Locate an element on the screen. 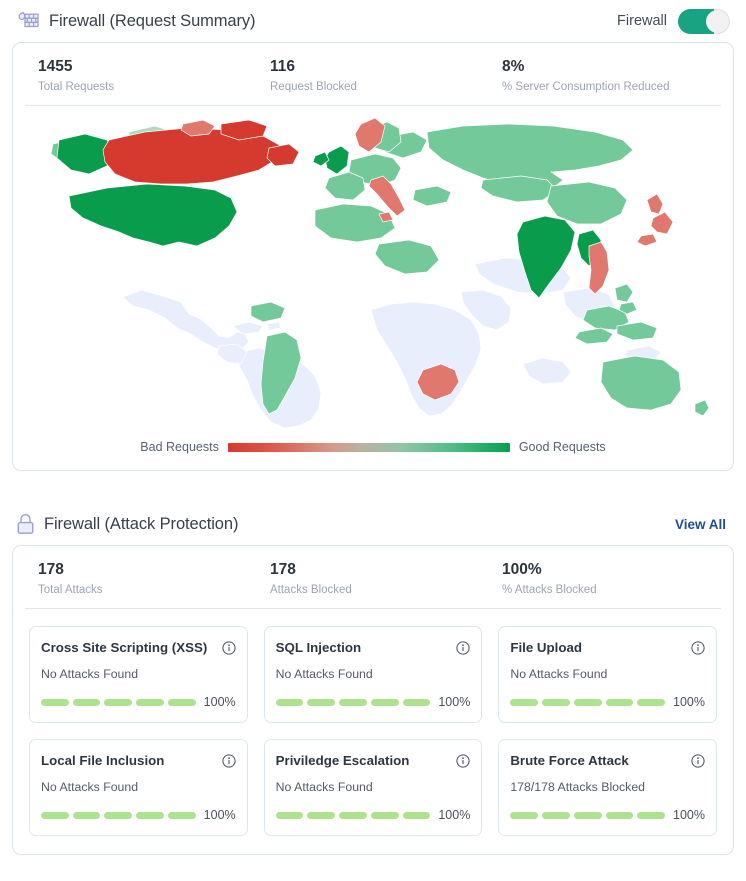  map-base-countries is located at coordinates (392, 343).